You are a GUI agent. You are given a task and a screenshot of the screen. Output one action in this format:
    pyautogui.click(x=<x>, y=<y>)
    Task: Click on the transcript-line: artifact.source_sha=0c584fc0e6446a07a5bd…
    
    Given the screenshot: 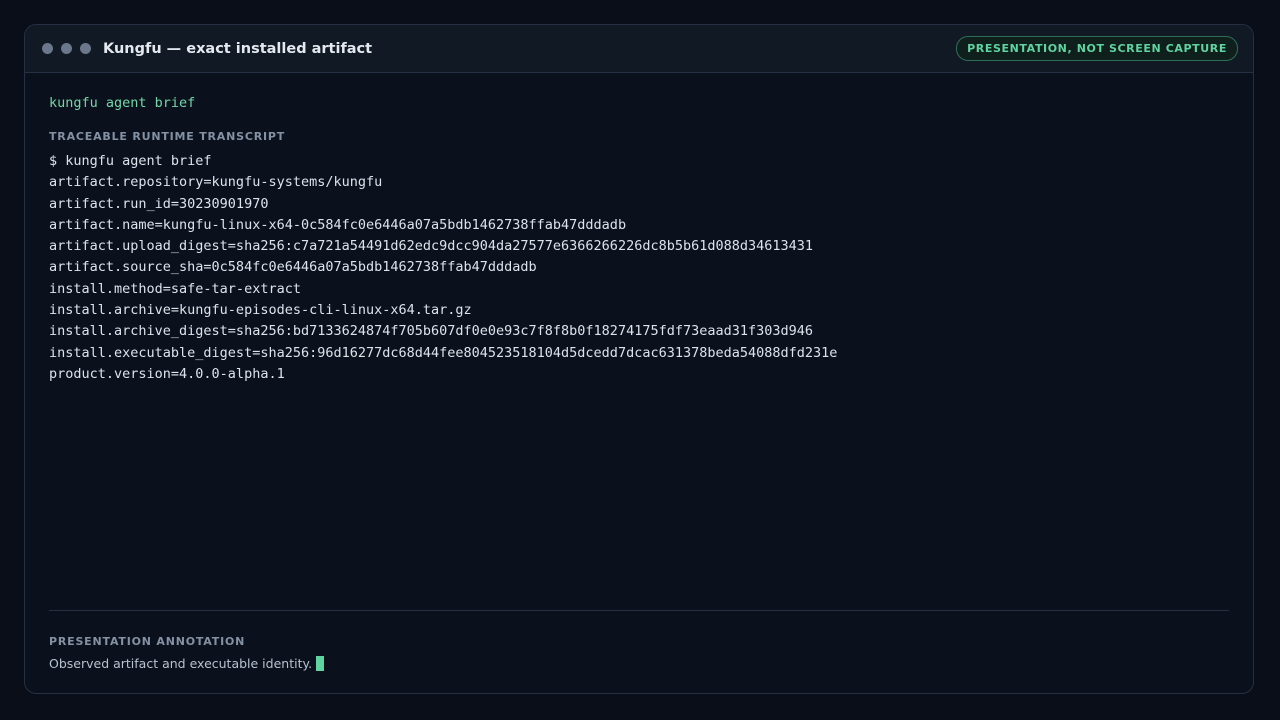 What is the action you would take?
    pyautogui.click(x=293, y=267)
    